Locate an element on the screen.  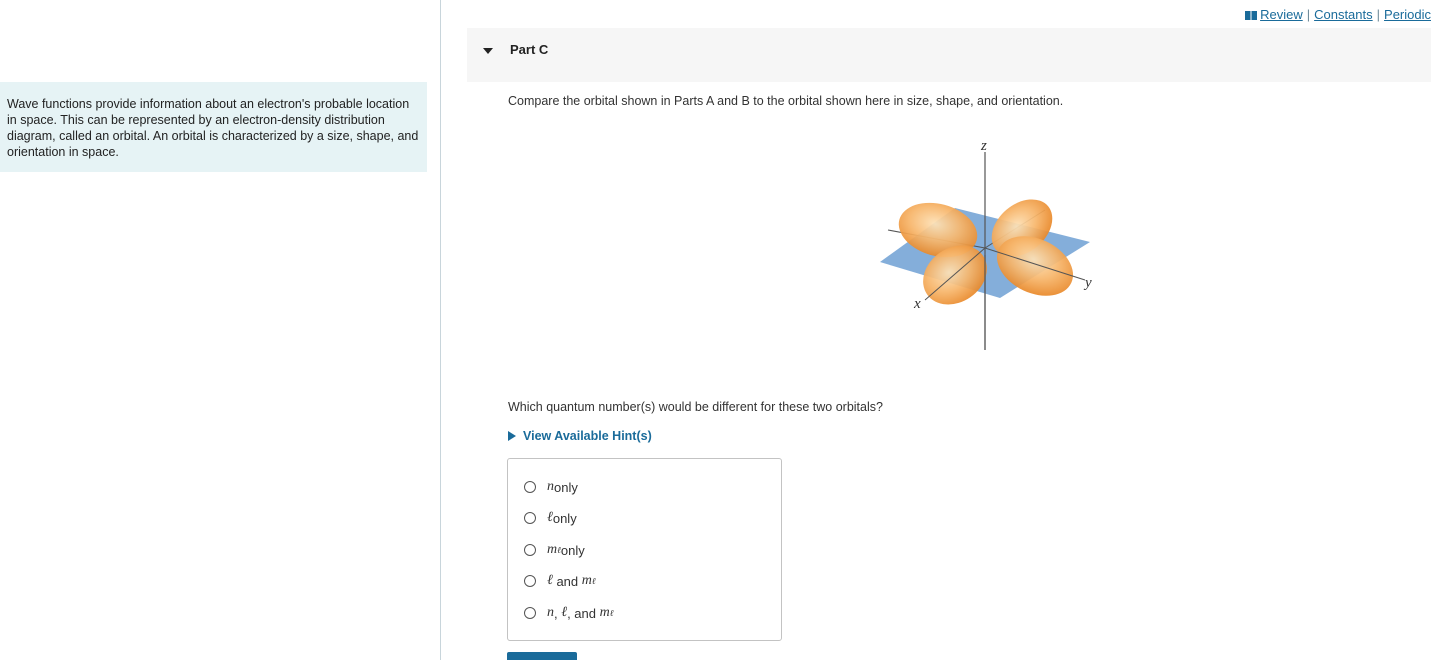
part-title: Part C is located at coordinates (529, 49).